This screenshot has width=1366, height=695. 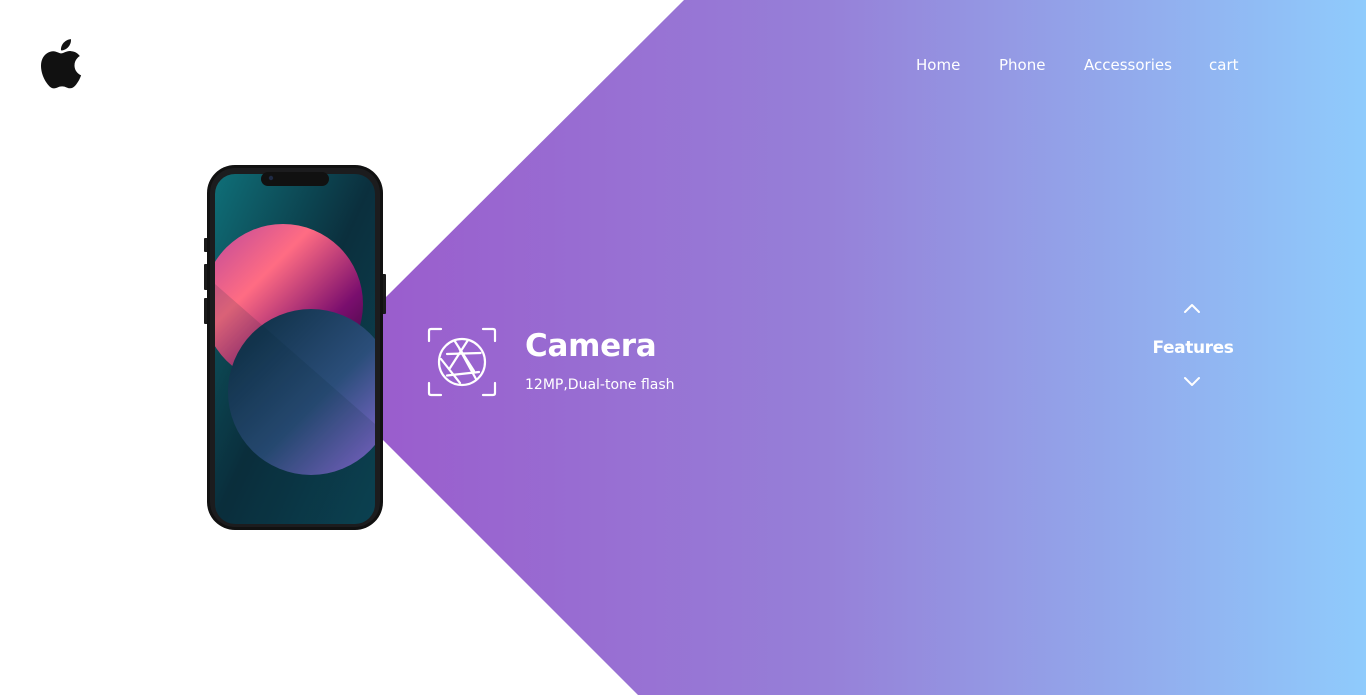 I want to click on features-label: Features, so click(x=1193, y=348).